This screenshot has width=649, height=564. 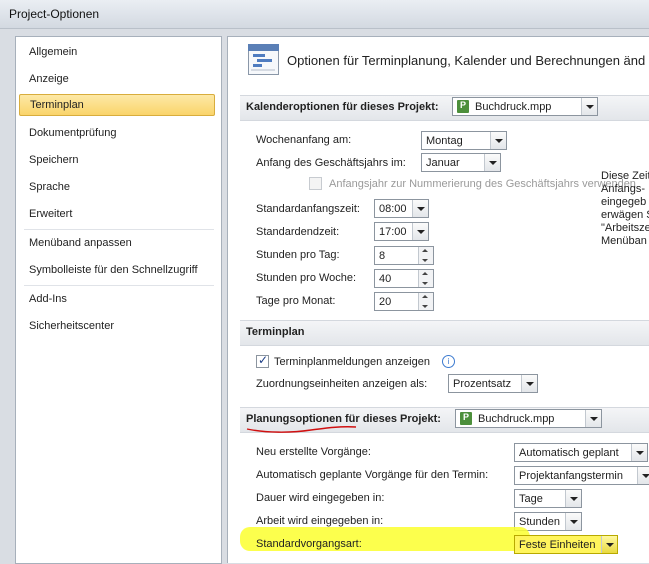 What do you see at coordinates (393, 209) in the screenshot?
I see `default-start-value: 08:00` at bounding box center [393, 209].